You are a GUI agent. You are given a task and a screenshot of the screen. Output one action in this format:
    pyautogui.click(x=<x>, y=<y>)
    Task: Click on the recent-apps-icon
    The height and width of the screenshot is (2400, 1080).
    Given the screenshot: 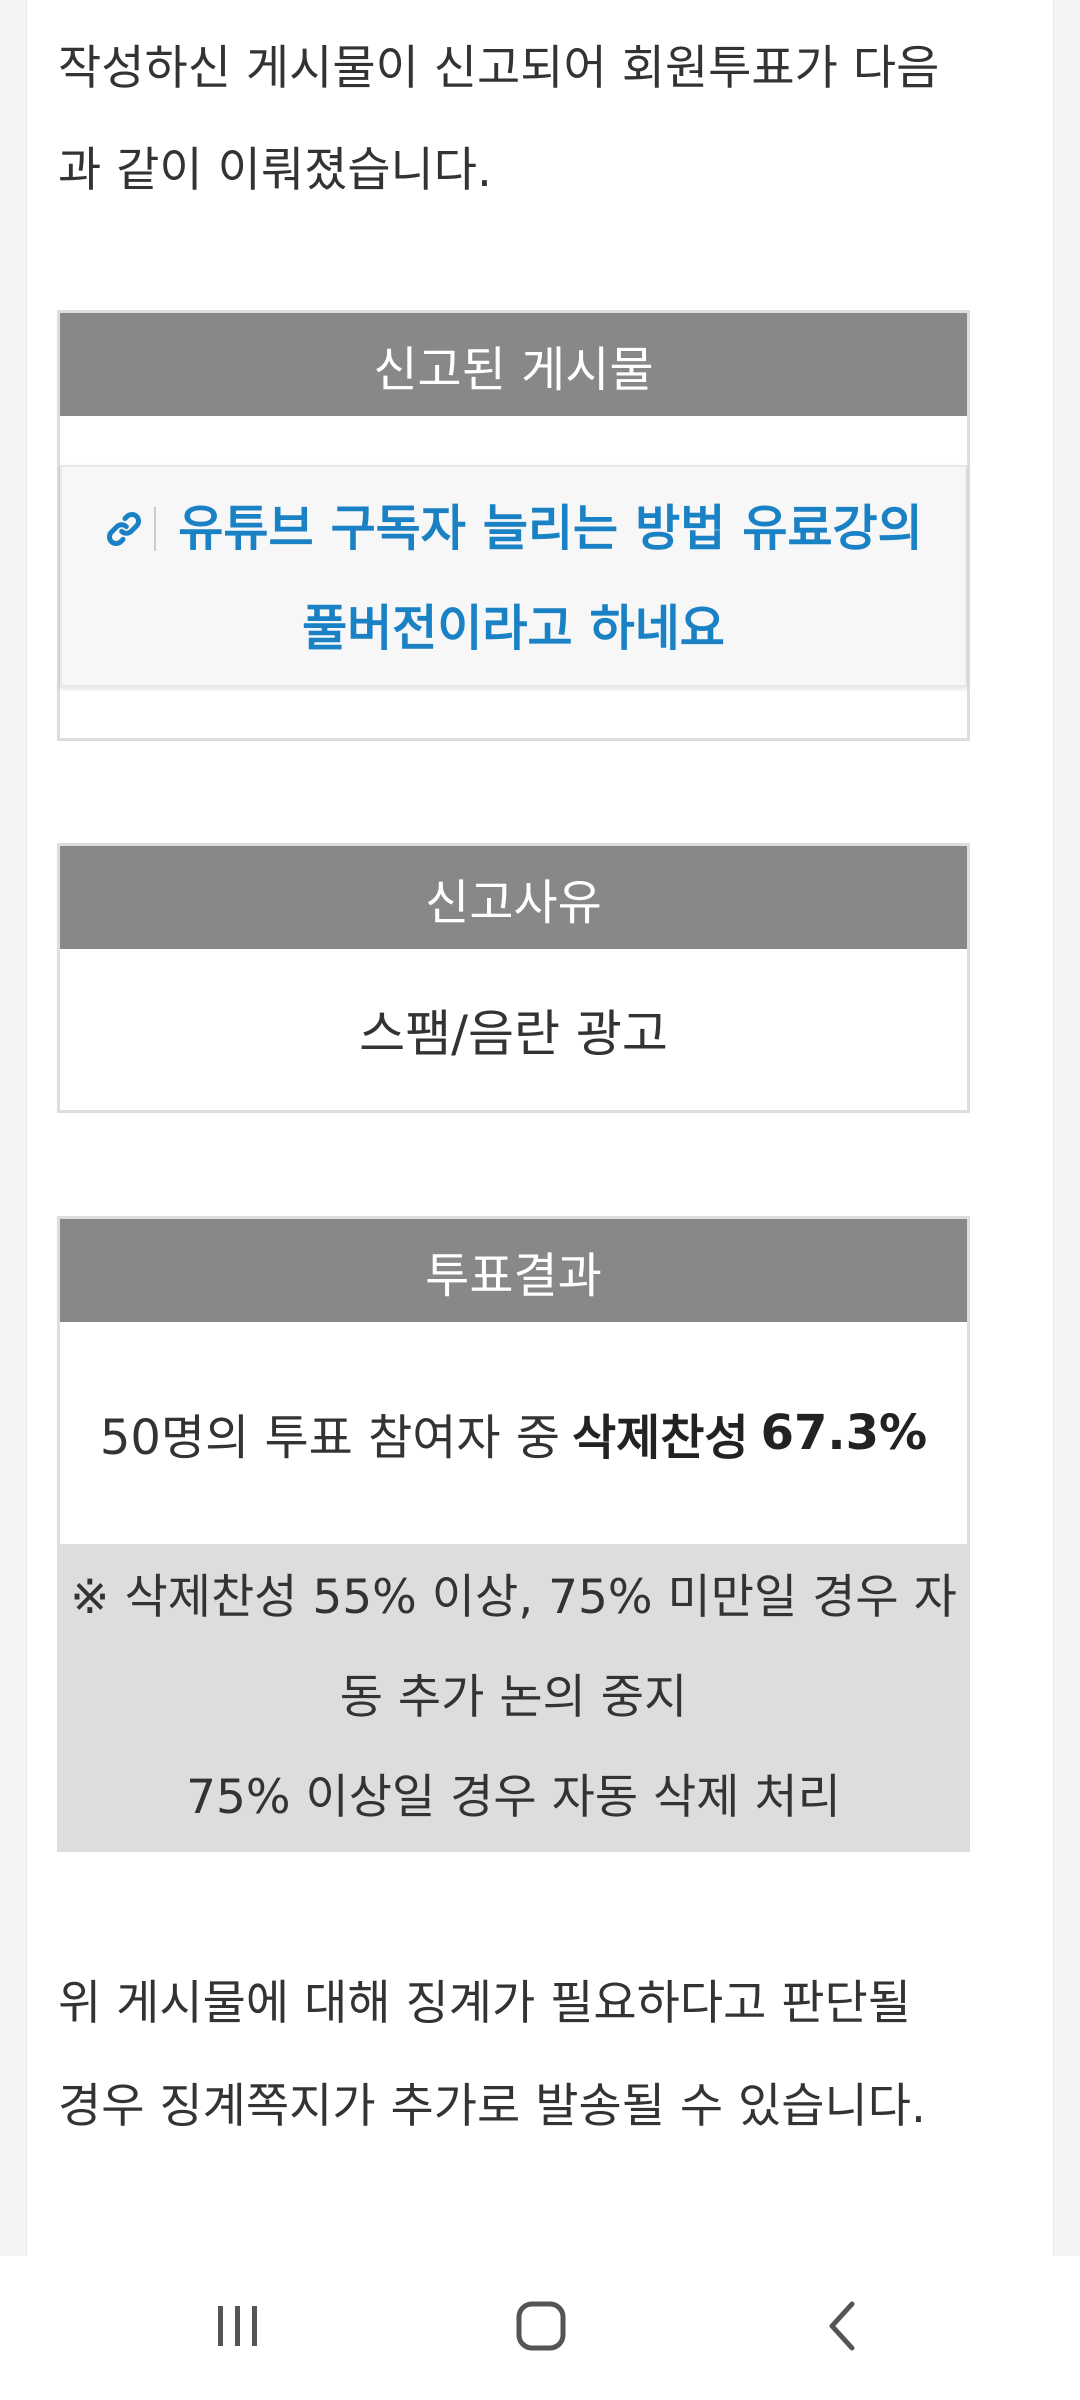 What is the action you would take?
    pyautogui.click(x=238, y=2328)
    